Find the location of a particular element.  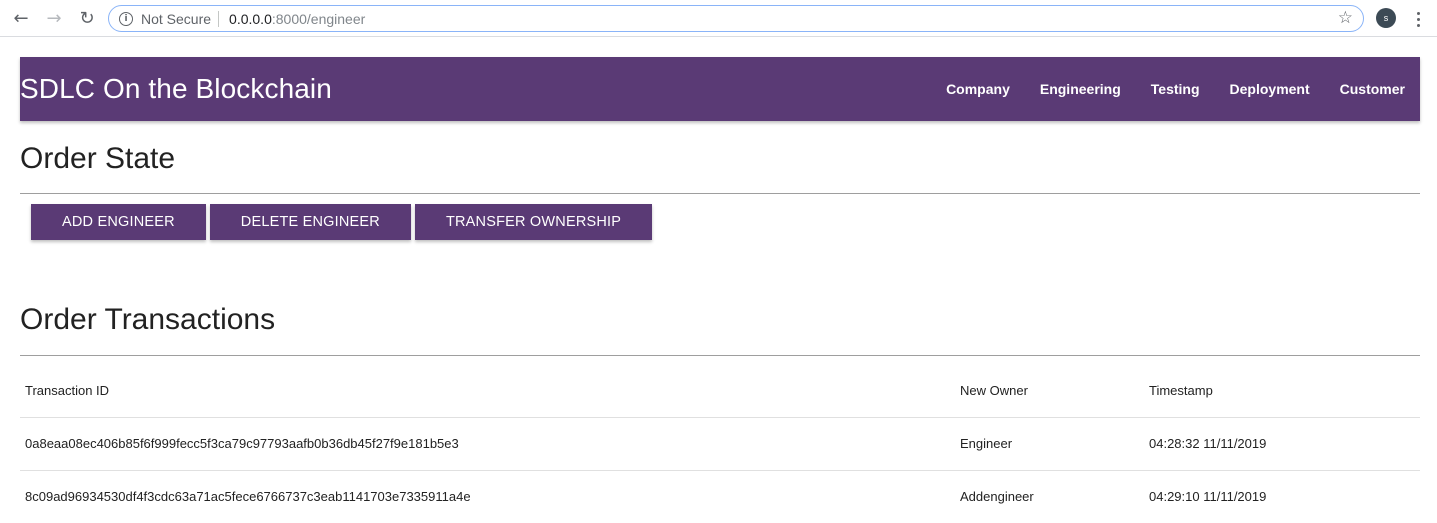

profile-avatar: s is located at coordinates (1386, 18).